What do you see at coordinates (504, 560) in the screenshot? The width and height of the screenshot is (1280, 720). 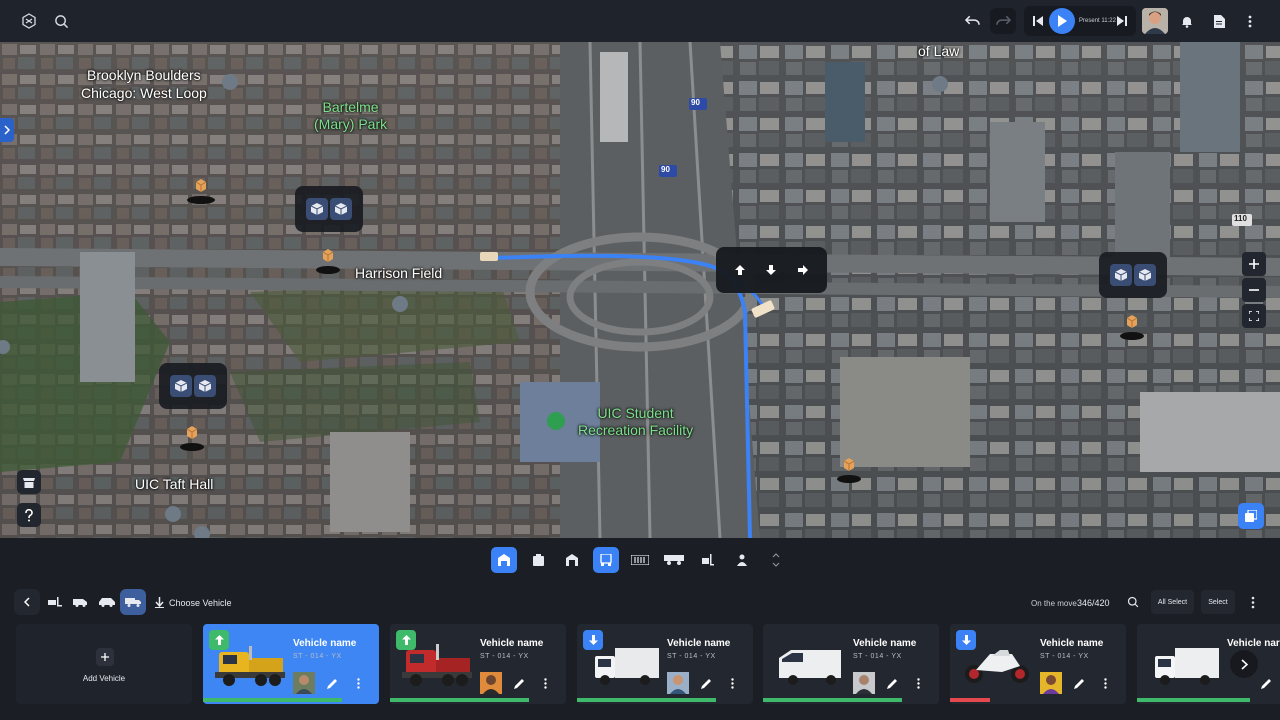 I see `warehouse-icon` at bounding box center [504, 560].